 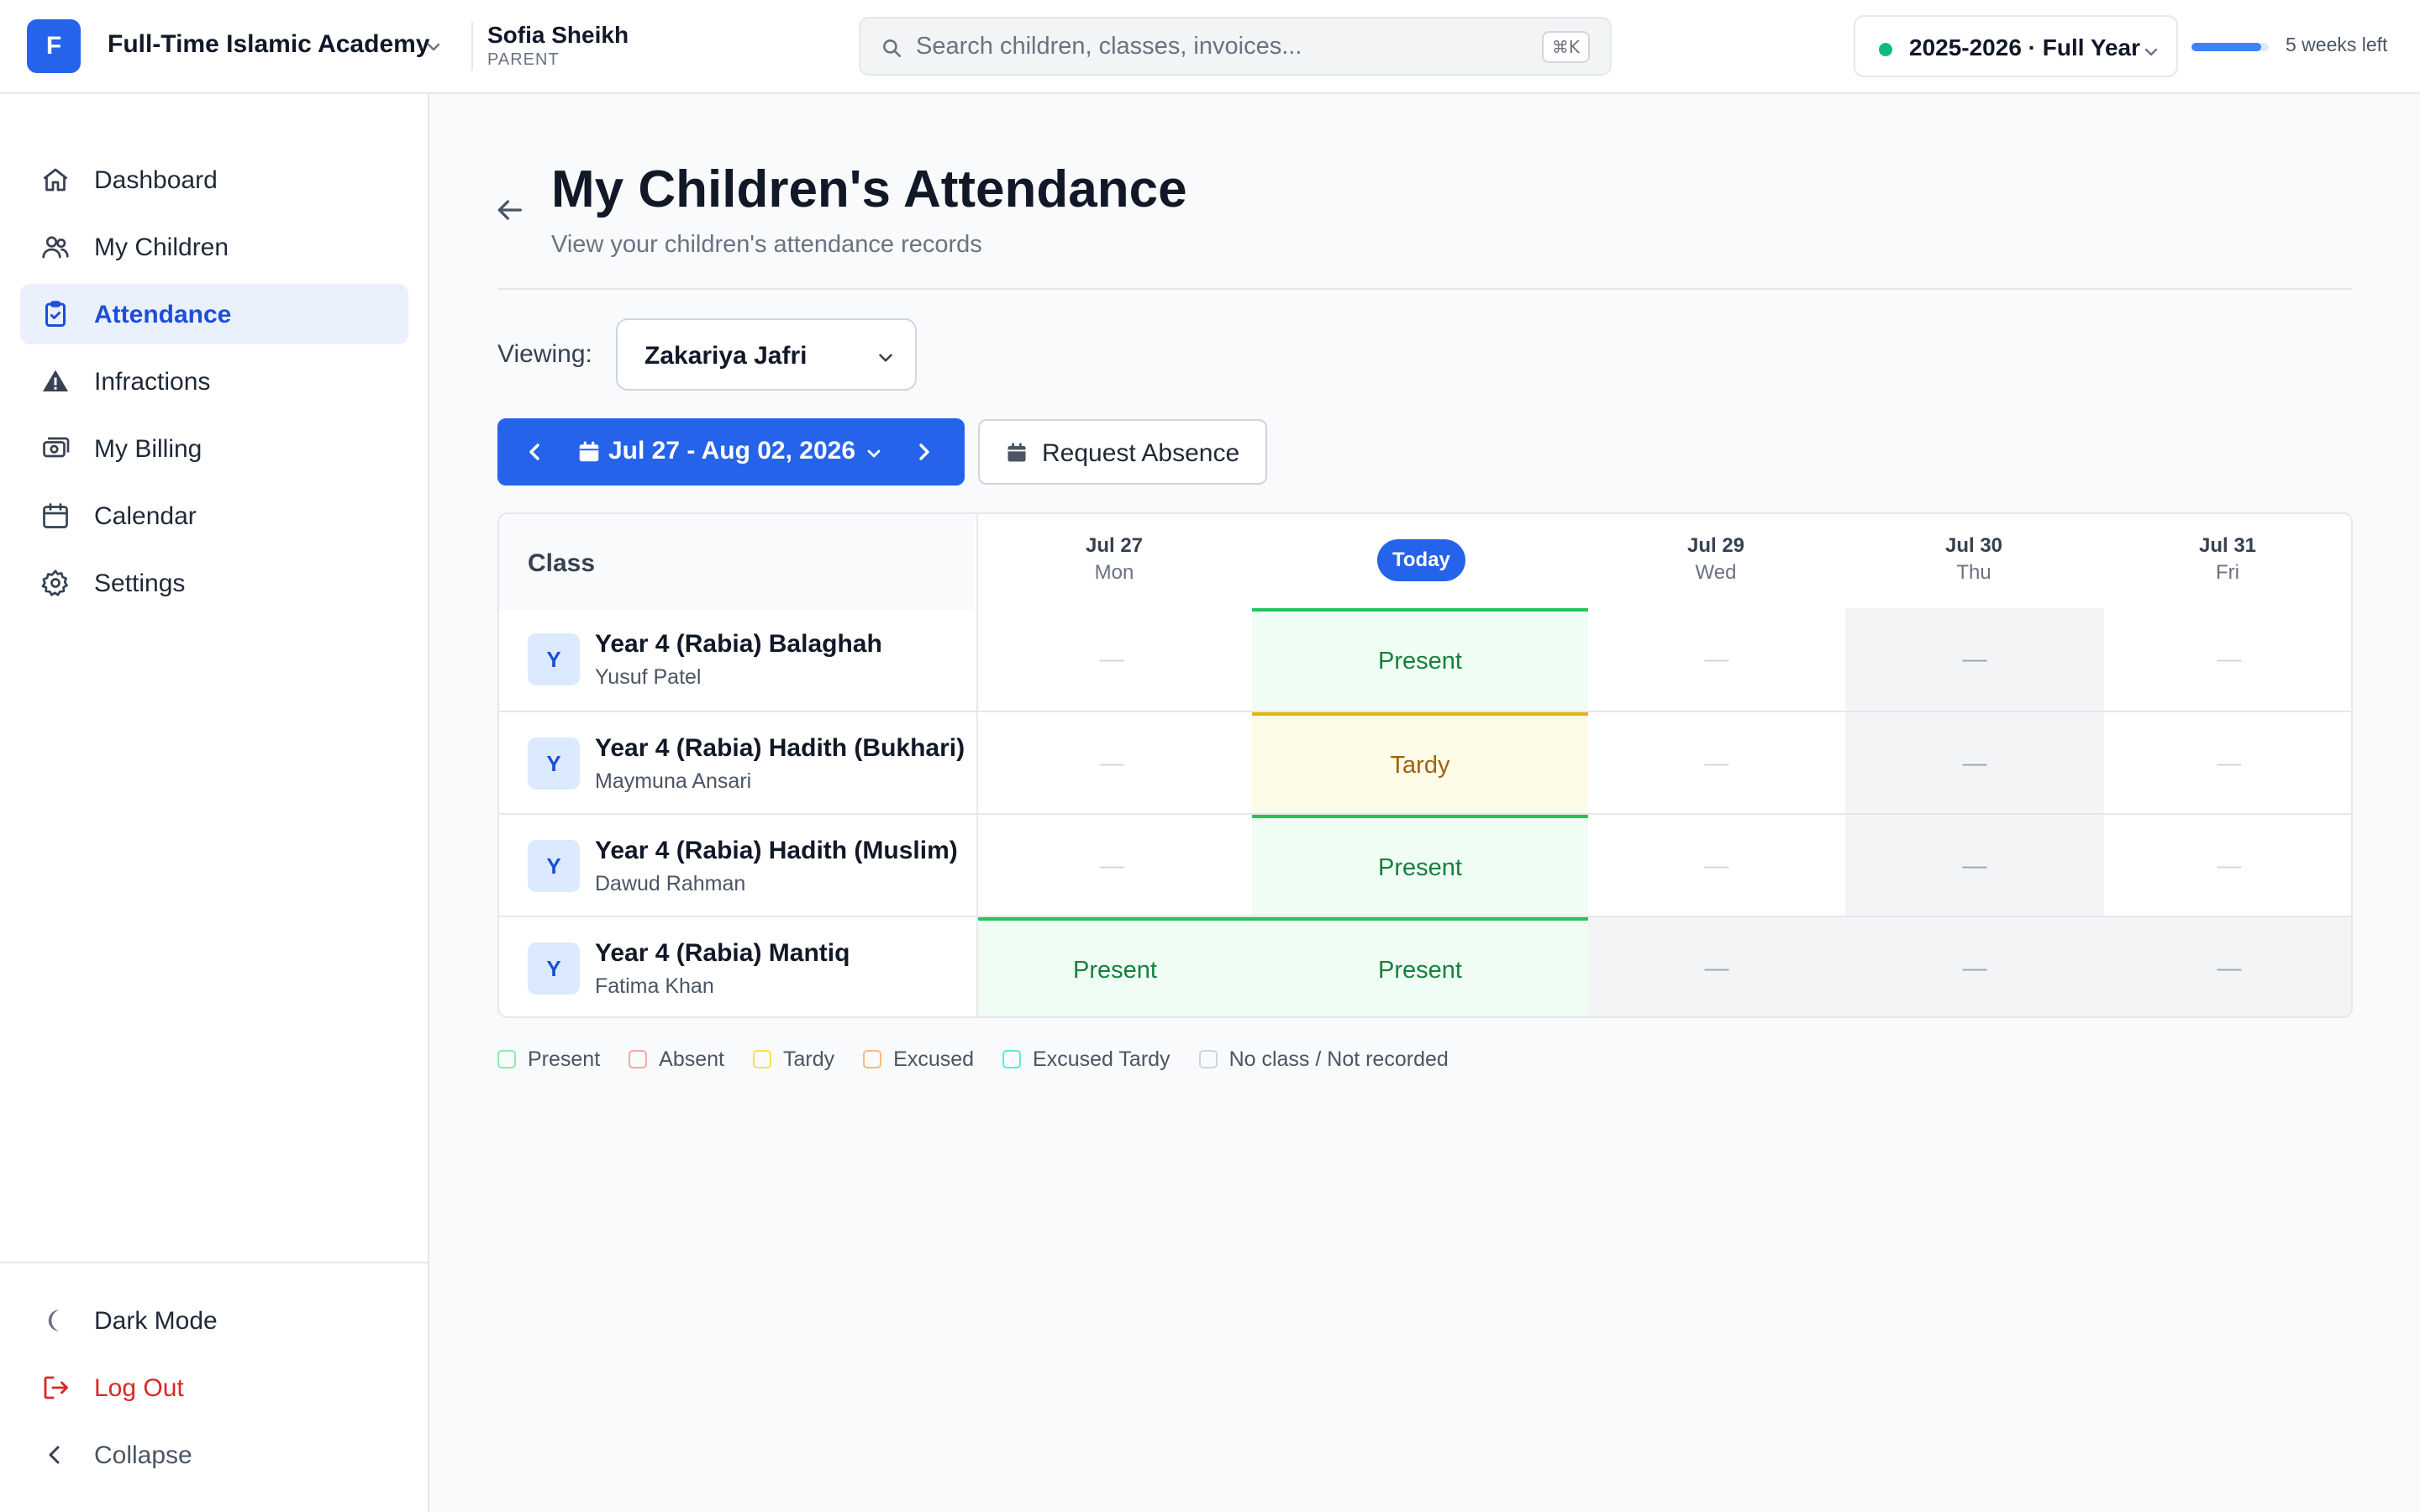 I want to click on attendance-cell-tardy: Tardy, so click(x=1420, y=763).